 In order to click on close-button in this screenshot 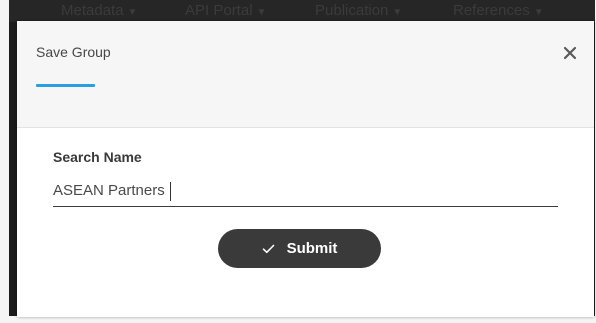, I will do `click(570, 53)`.